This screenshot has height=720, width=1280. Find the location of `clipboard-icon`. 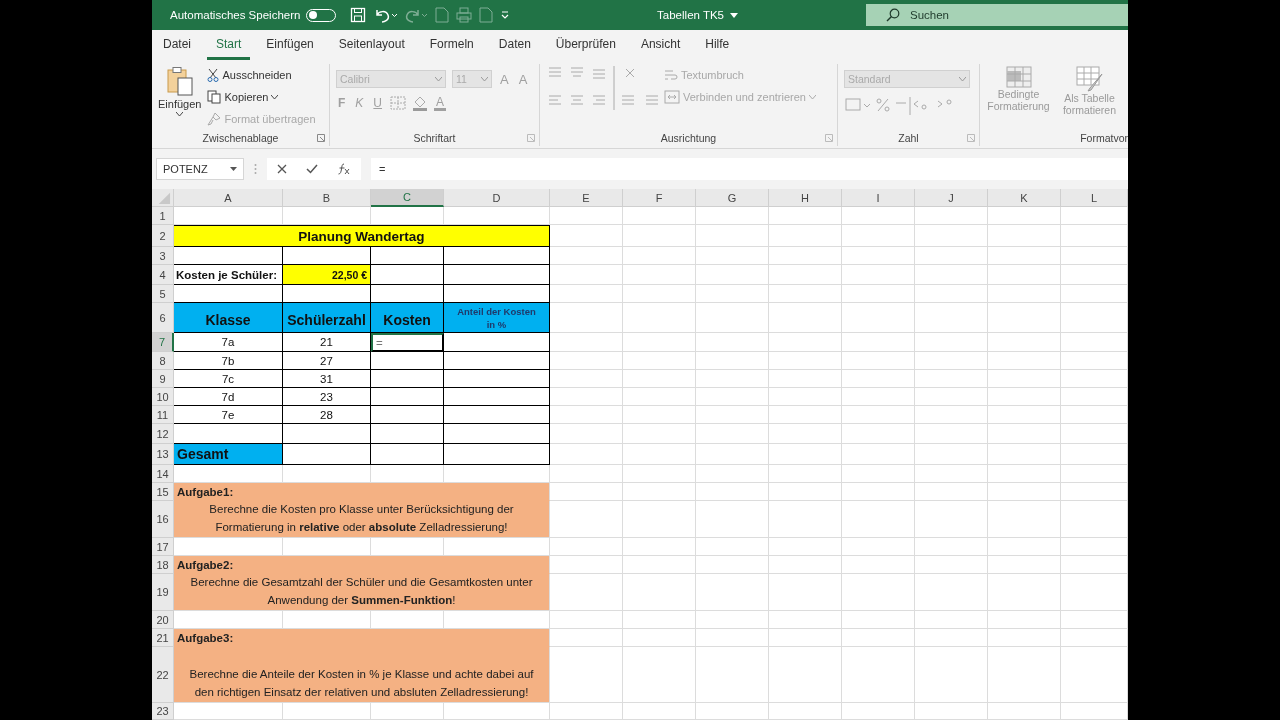

clipboard-icon is located at coordinates (179, 81).